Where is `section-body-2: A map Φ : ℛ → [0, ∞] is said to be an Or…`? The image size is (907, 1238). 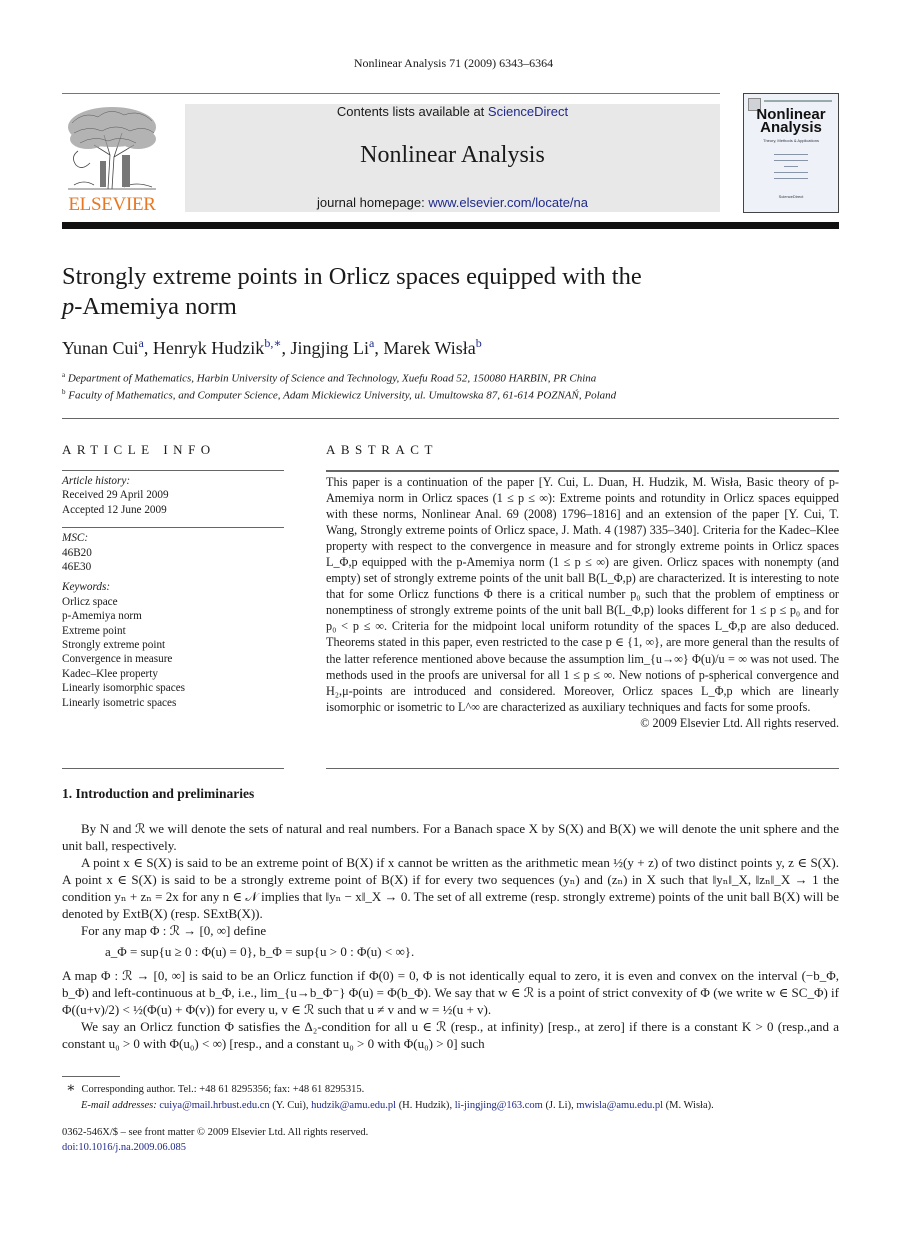
section-body-2: A map Φ : ℛ → [0, ∞] is said to be an Or… is located at coordinates (450, 1009).